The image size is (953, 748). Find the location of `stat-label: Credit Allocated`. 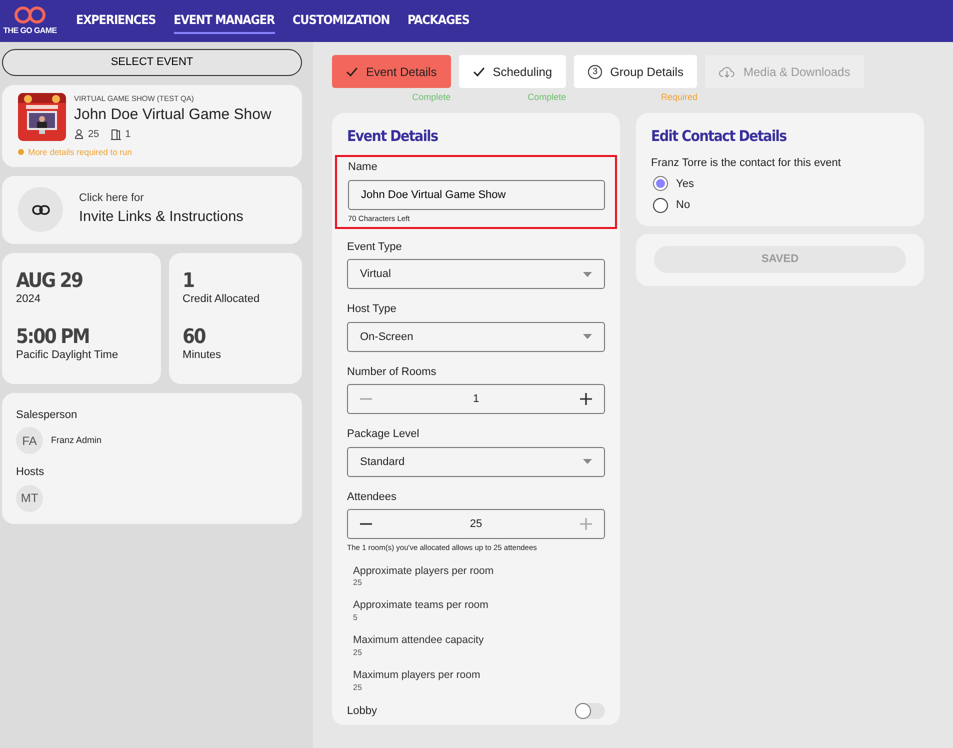

stat-label: Credit Allocated is located at coordinates (221, 299).